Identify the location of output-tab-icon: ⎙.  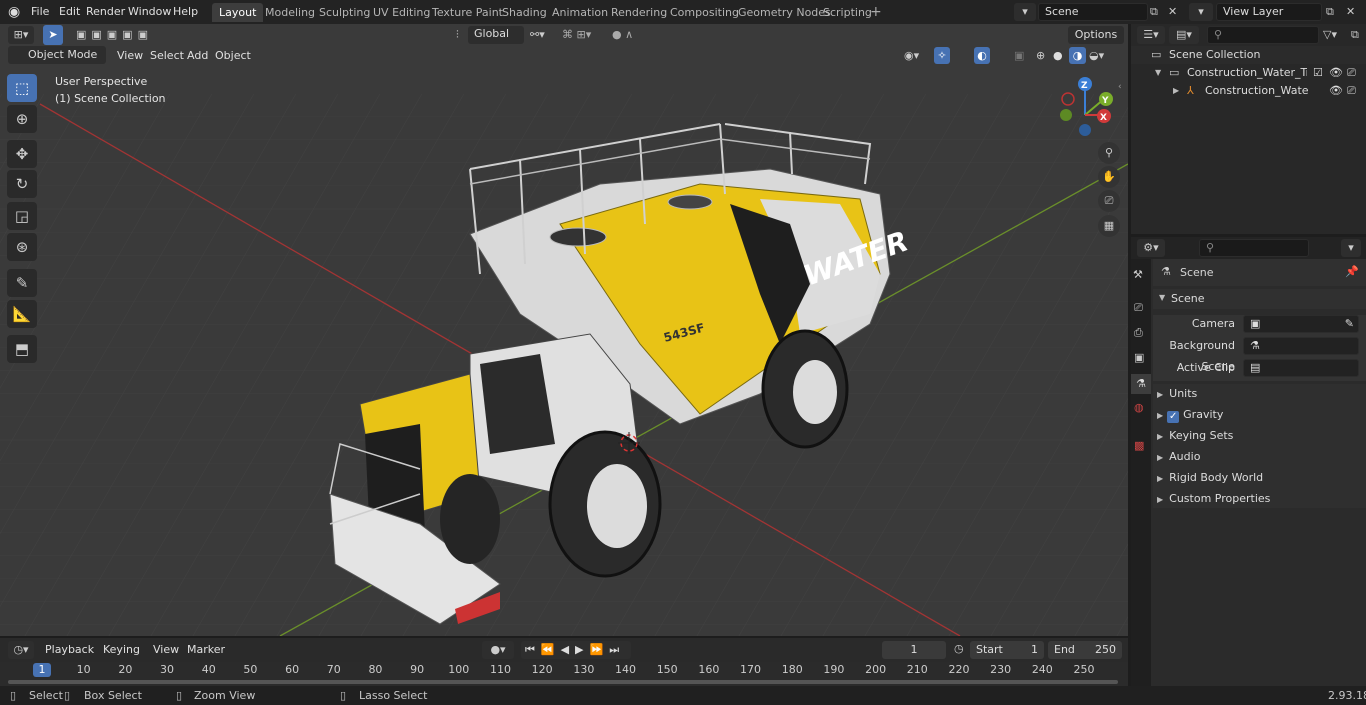
(1138, 333).